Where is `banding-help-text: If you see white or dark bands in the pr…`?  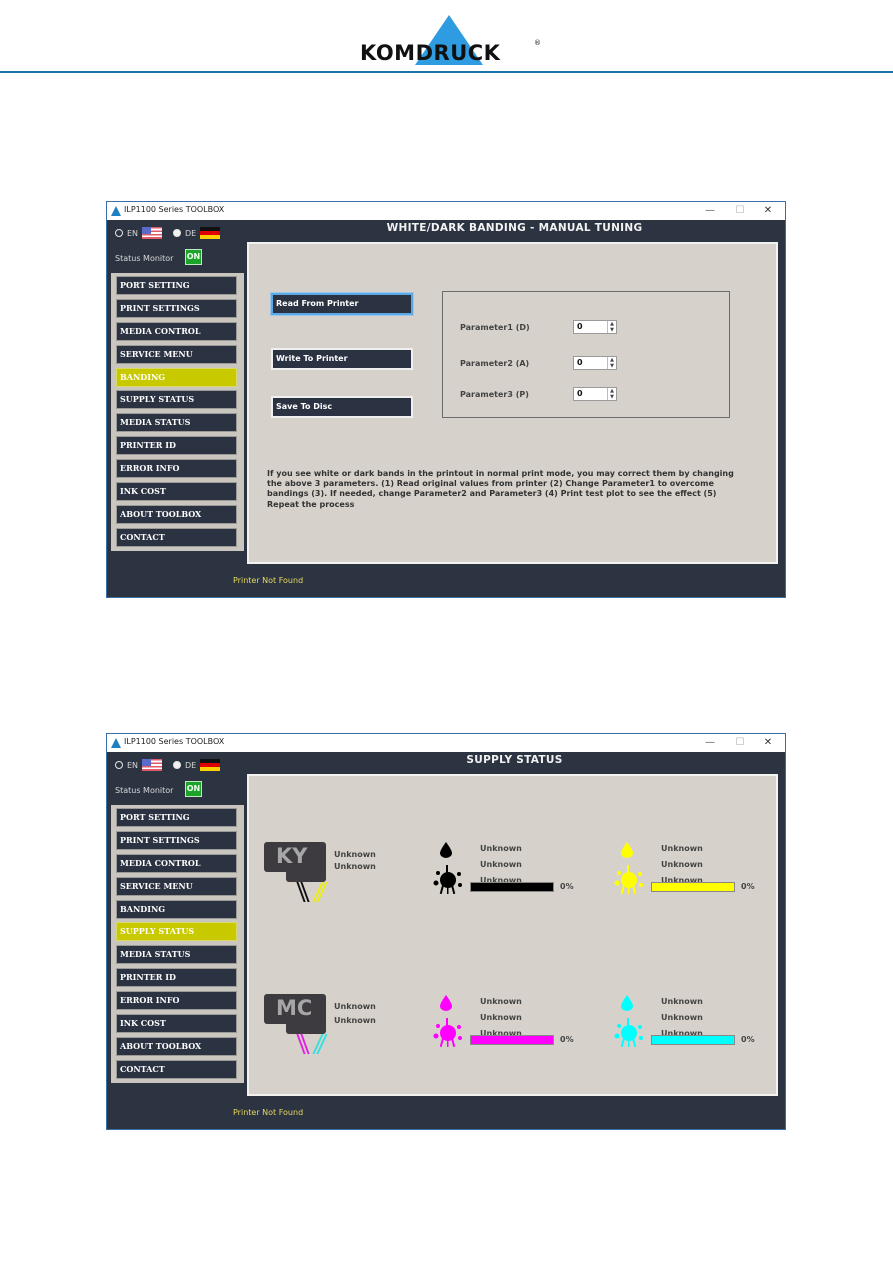
banding-help-text: If you see white or dark bands in the pr… is located at coordinates (500, 489).